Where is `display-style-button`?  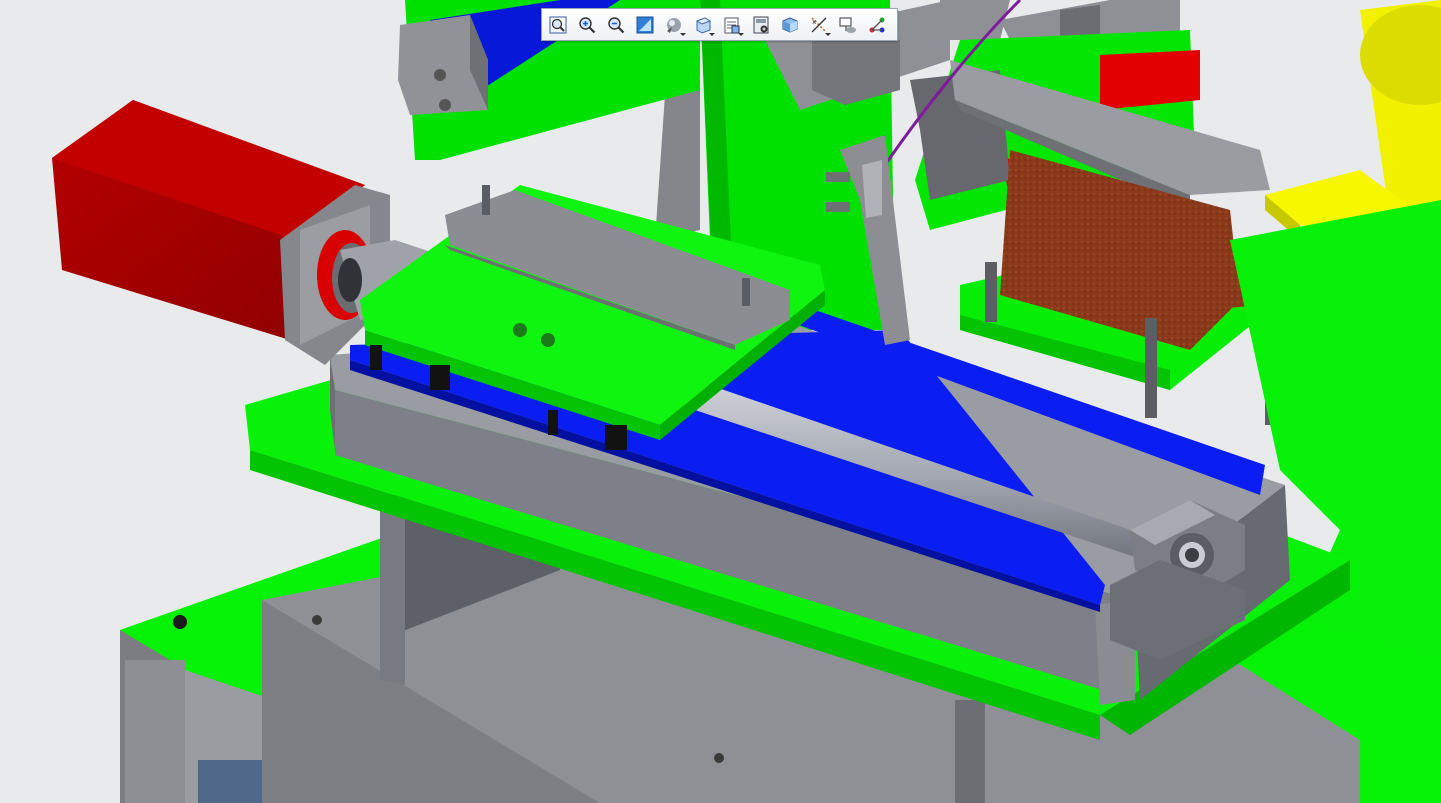
display-style-button is located at coordinates (674, 25).